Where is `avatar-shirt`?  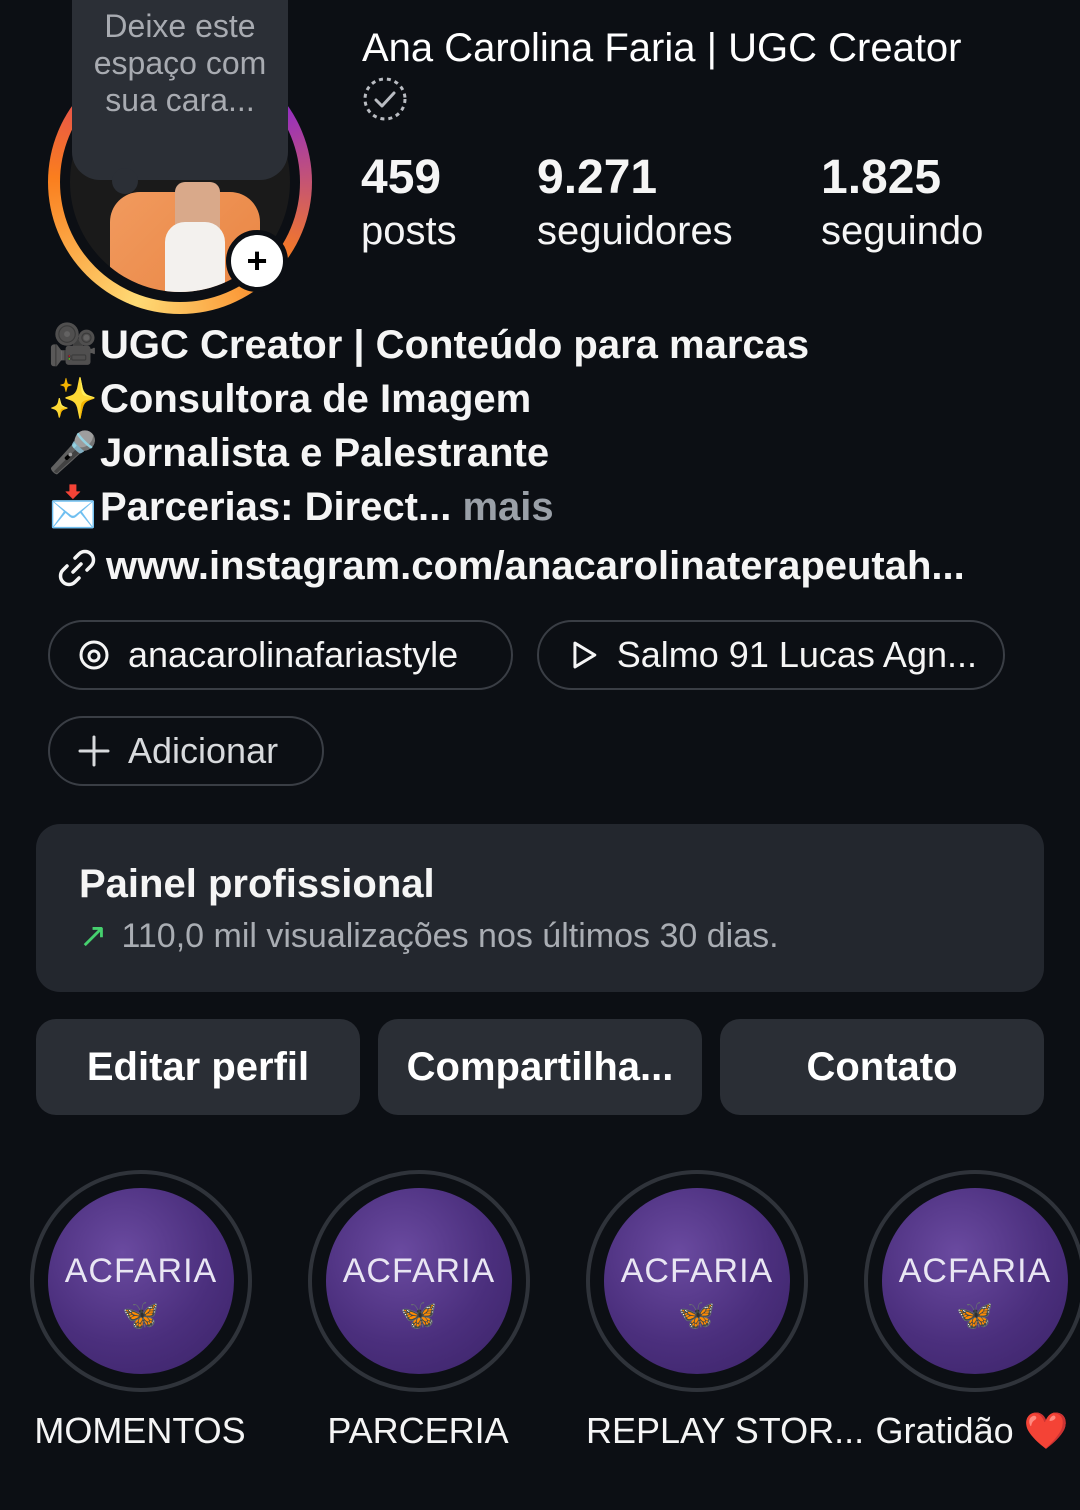 avatar-shirt is located at coordinates (195, 257).